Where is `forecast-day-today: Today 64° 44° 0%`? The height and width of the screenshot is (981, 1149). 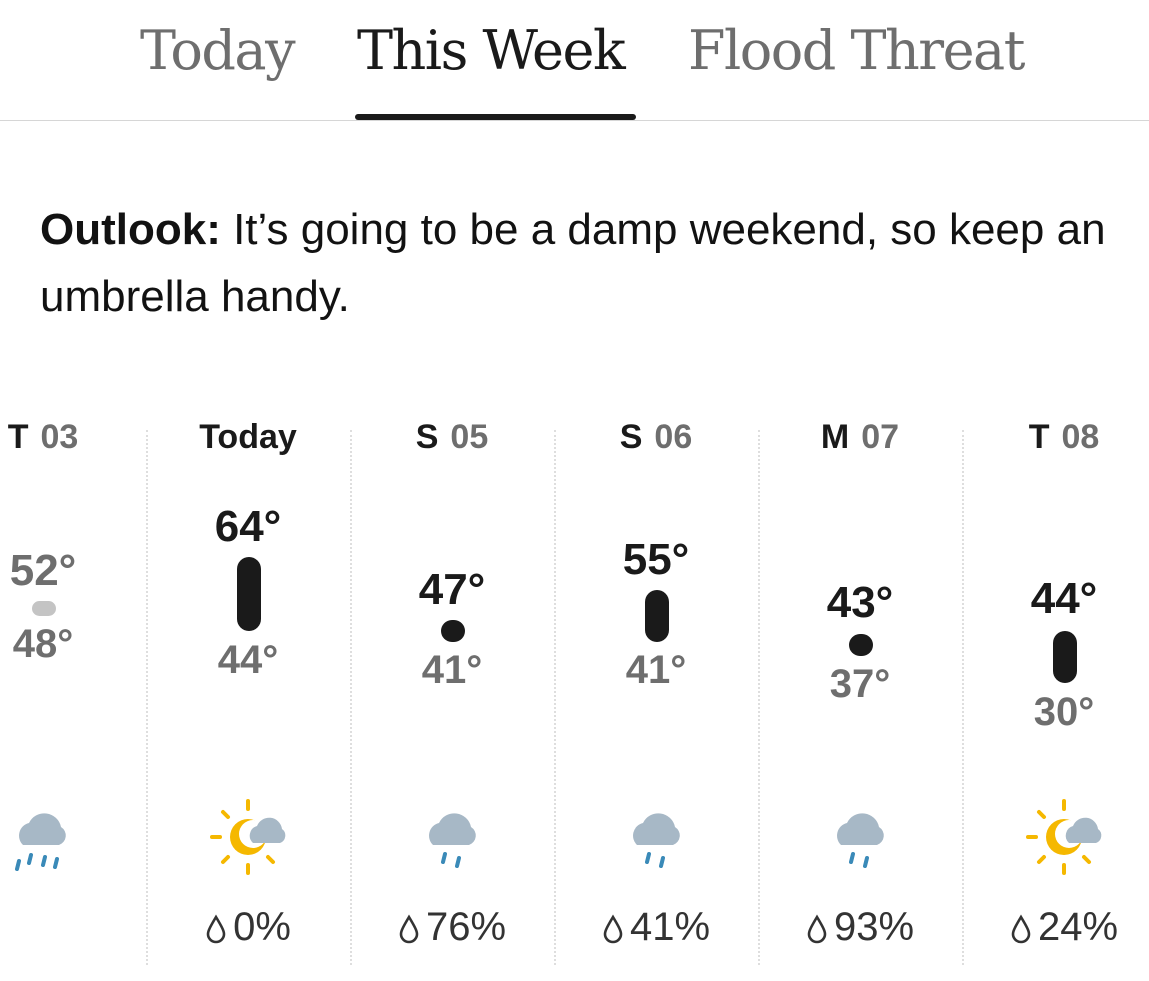
forecast-day-today: Today 64° 44° 0% is located at coordinates (248, 685).